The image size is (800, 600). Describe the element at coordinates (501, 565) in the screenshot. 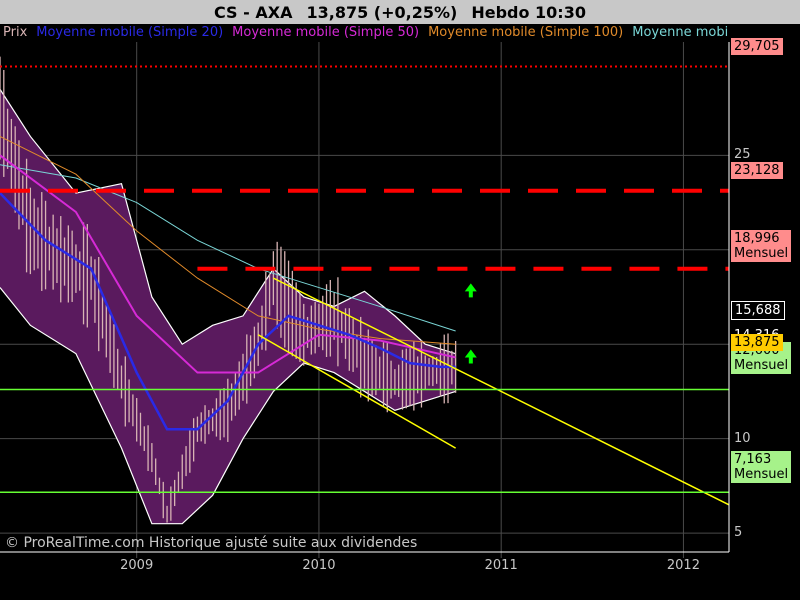

I see `x-tick-label: 2011` at that location.